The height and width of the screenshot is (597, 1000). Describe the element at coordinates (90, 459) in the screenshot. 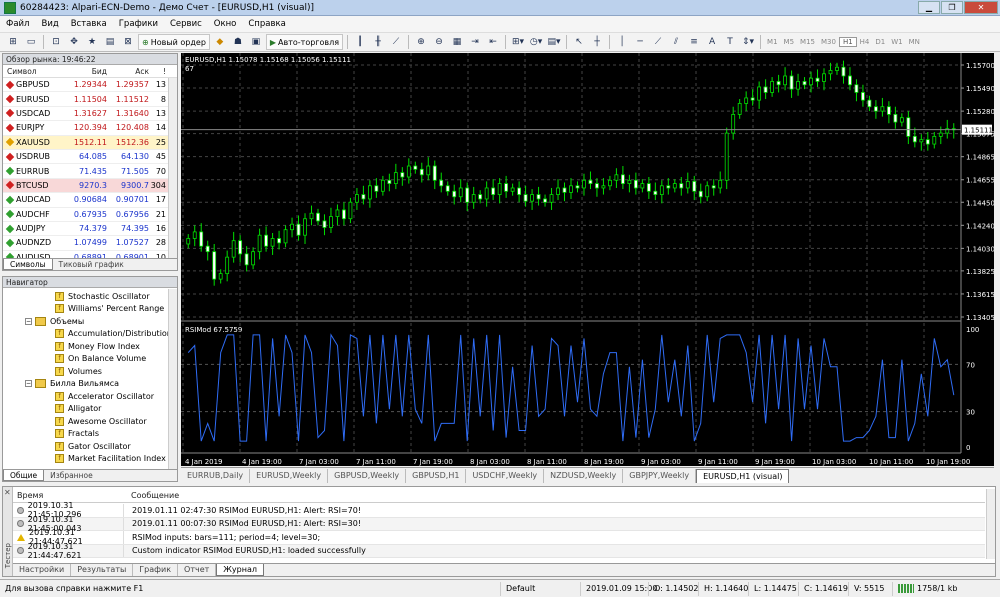

I see `navigator-item: f Market Facilitation Index` at that location.